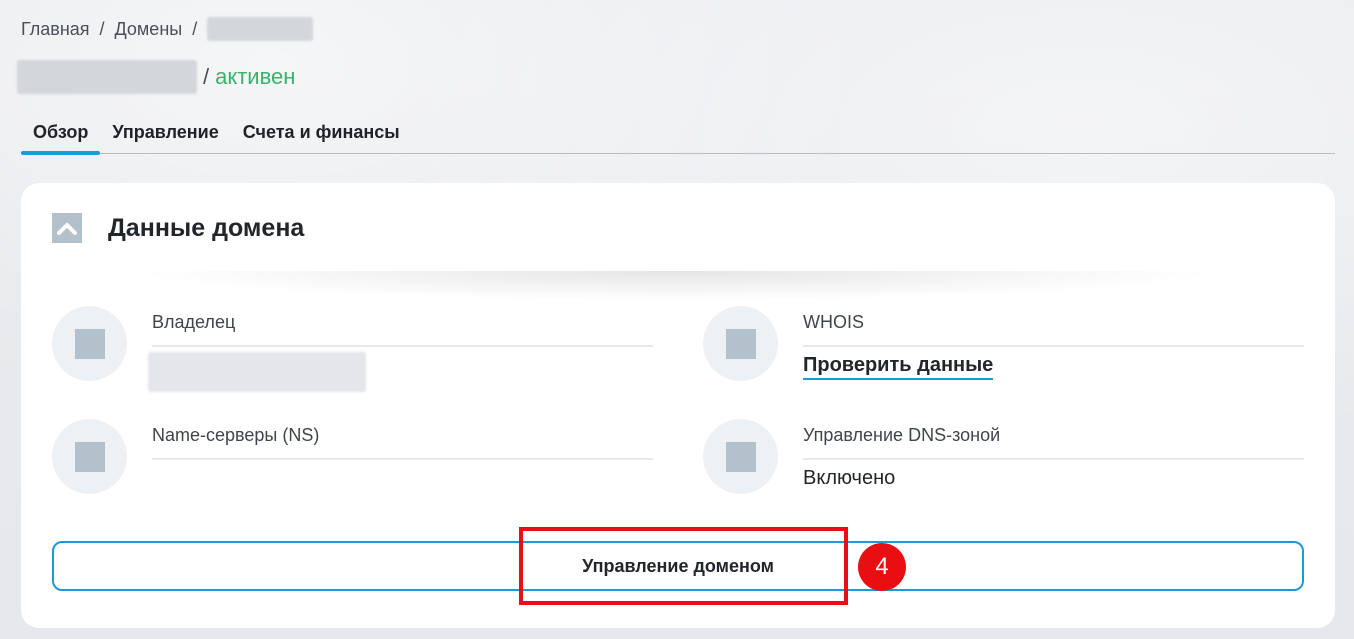 The image size is (1354, 639). What do you see at coordinates (149, 29) in the screenshot?
I see `breadcrumb-domains-link: Домены` at bounding box center [149, 29].